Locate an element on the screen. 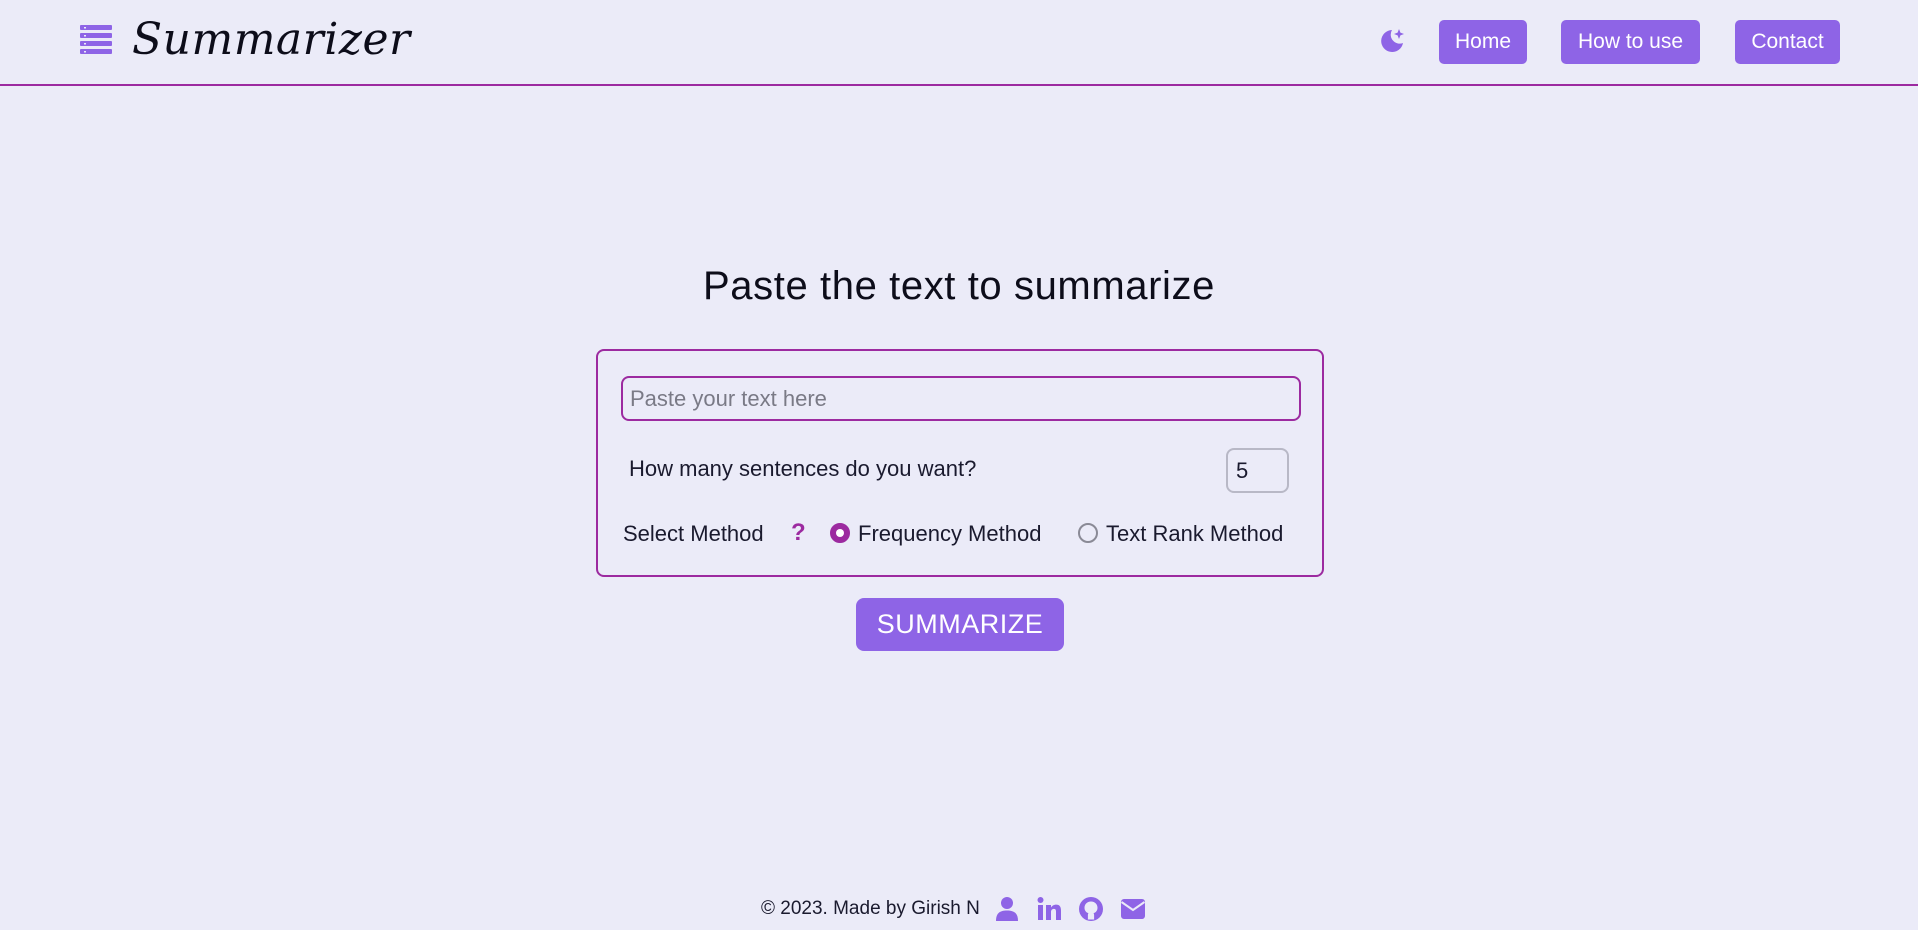  help-question-icon: ? is located at coordinates (798, 533).